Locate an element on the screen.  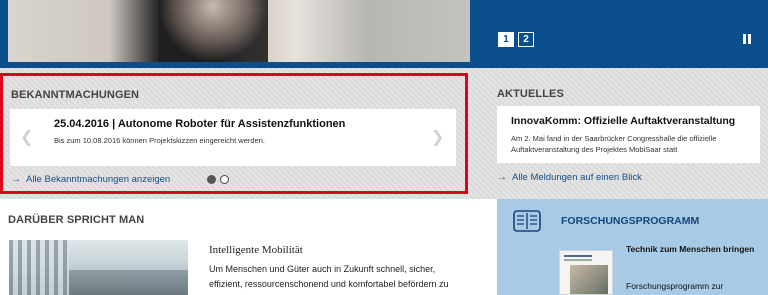
hero-page-1-button: 1 is located at coordinates (506, 39).